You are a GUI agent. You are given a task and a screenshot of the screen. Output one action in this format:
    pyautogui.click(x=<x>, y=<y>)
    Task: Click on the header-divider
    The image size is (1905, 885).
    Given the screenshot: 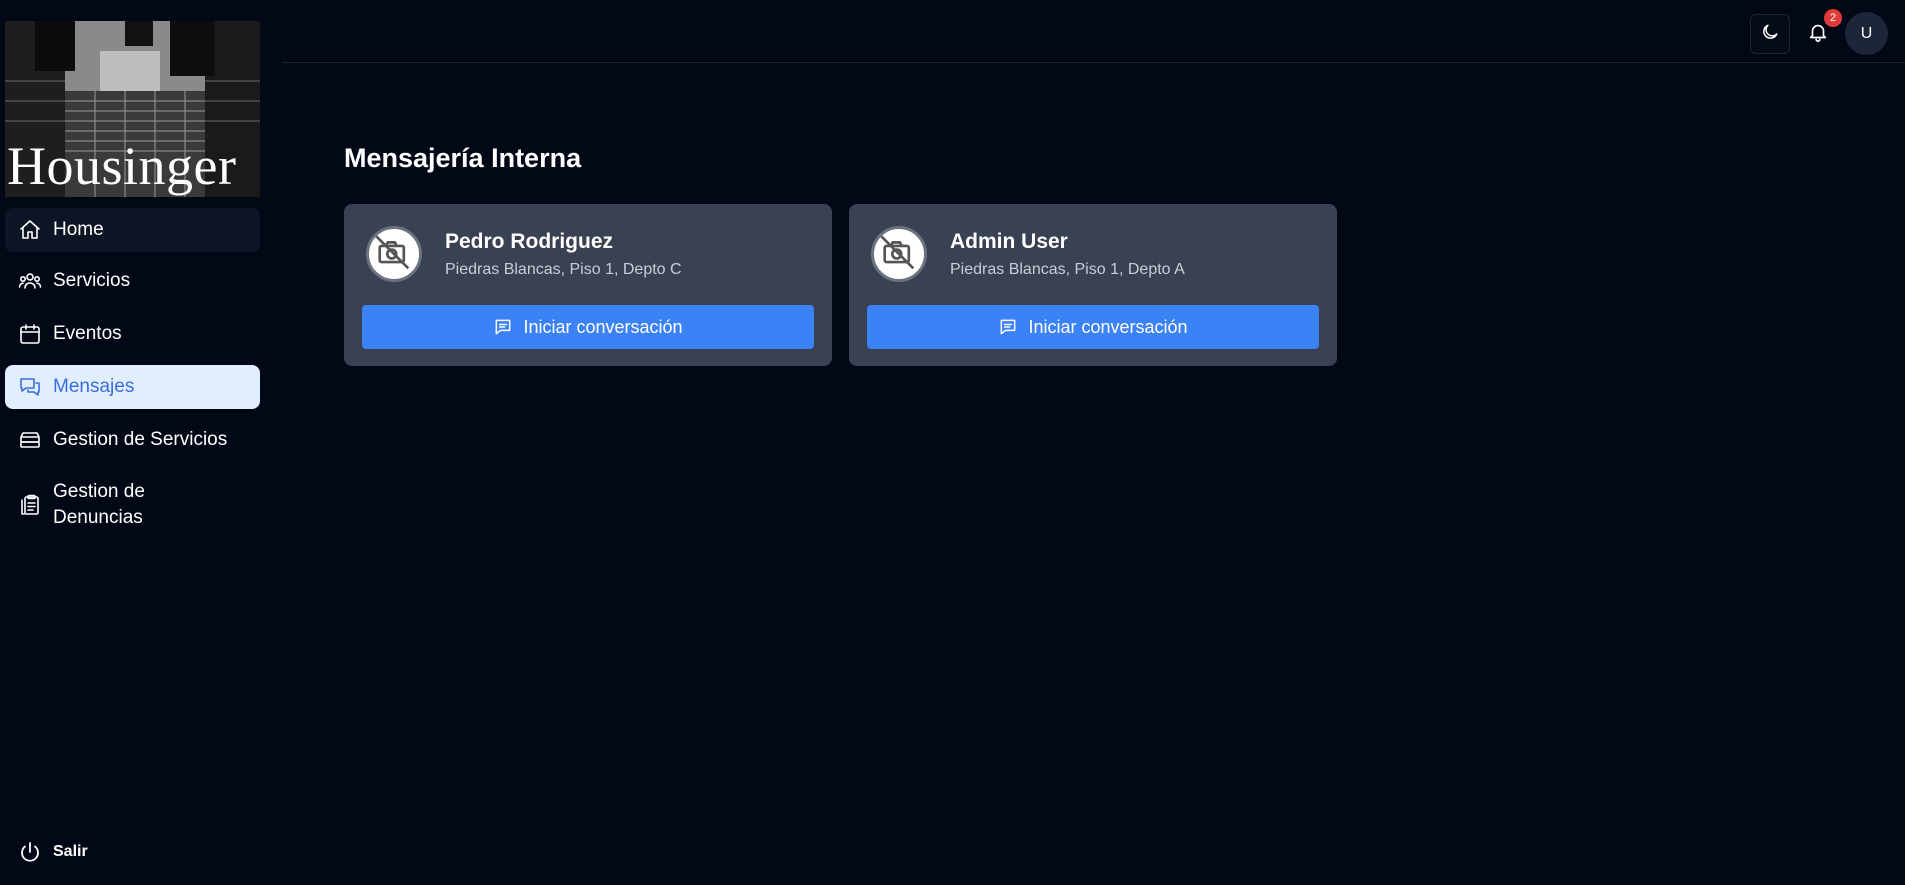 What is the action you would take?
    pyautogui.click(x=1093, y=62)
    